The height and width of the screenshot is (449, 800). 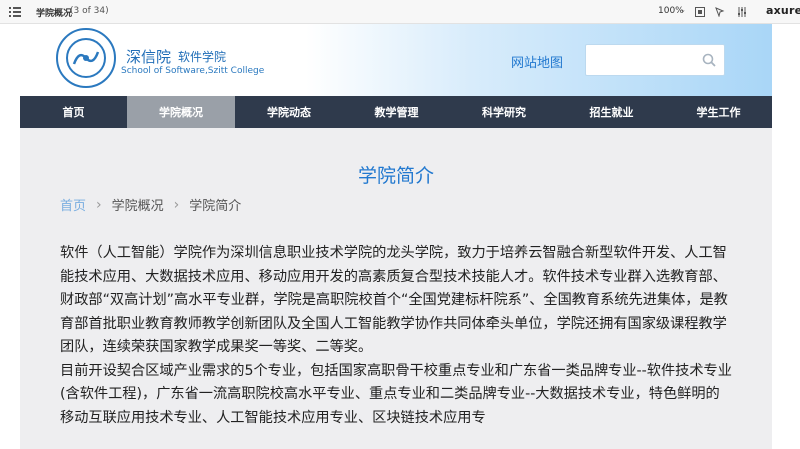 I want to click on breadcrumb-current: 学院简介, so click(x=215, y=206).